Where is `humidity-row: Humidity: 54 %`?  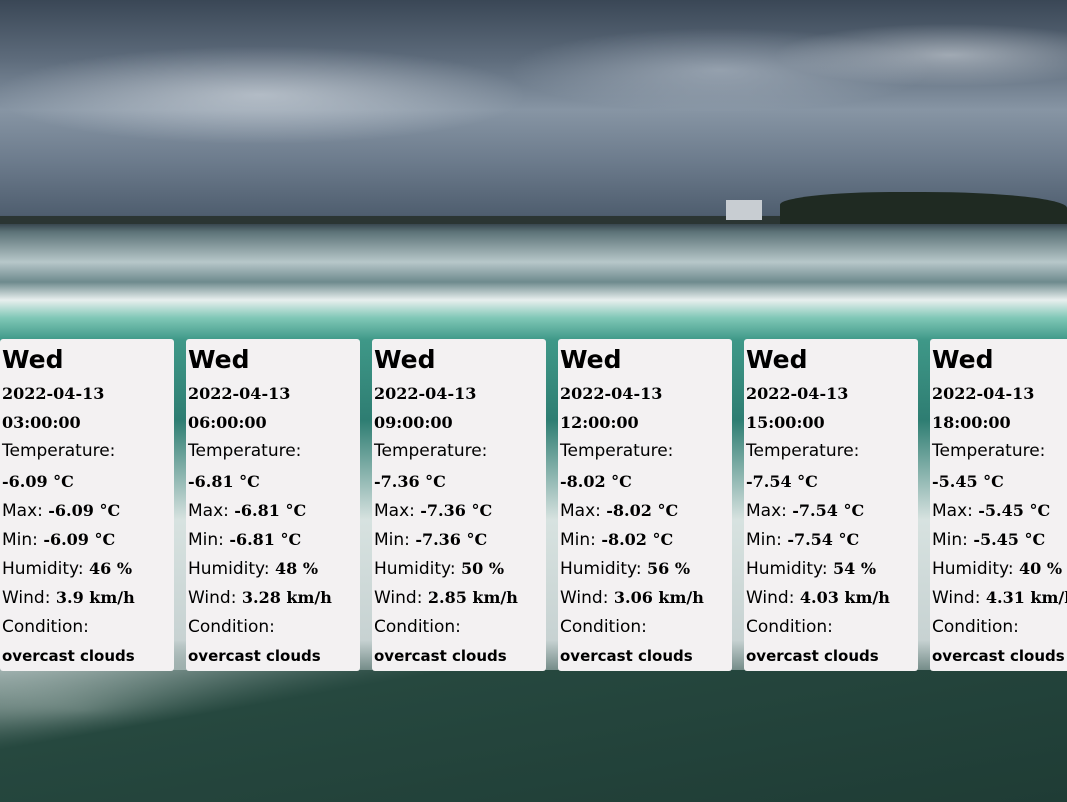 humidity-row: Humidity: 54 % is located at coordinates (832, 568).